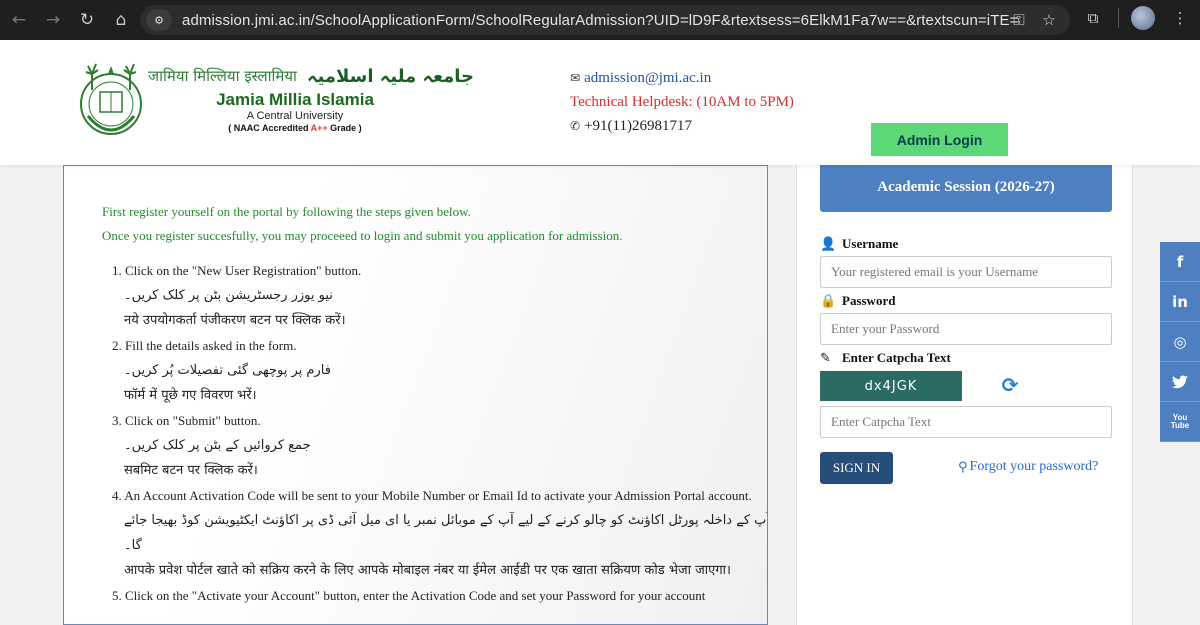  I want to click on admin-login-button: Admin Login, so click(939, 139).